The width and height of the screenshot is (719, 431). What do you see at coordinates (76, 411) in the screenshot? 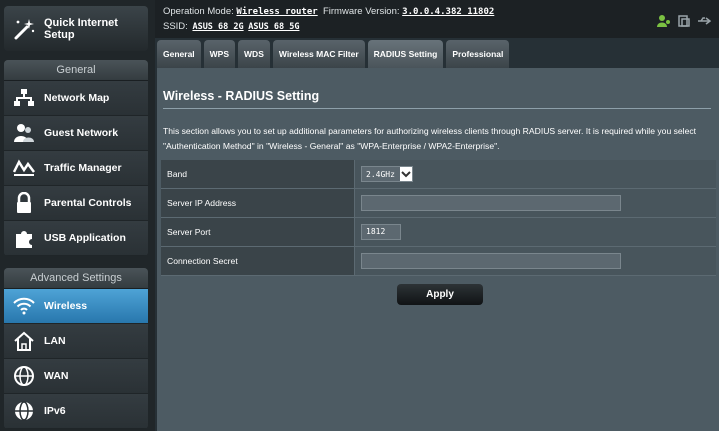
I see `sidebar-item-ipv6: IPv6` at bounding box center [76, 411].